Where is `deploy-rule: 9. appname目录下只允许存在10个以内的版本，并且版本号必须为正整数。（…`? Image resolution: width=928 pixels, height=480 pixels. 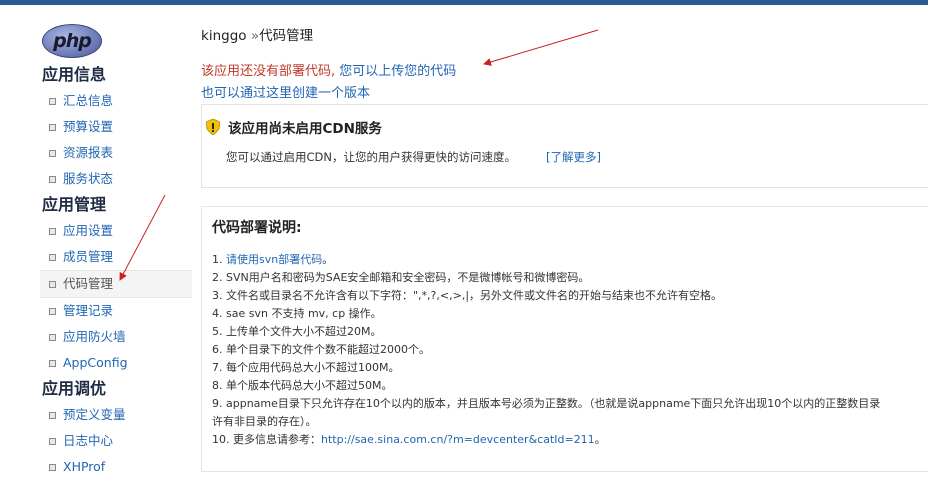
deploy-rule: 9. appname目录下只允许存在10个以内的版本，并且版本号必须为正整数。（… is located at coordinates (570, 404).